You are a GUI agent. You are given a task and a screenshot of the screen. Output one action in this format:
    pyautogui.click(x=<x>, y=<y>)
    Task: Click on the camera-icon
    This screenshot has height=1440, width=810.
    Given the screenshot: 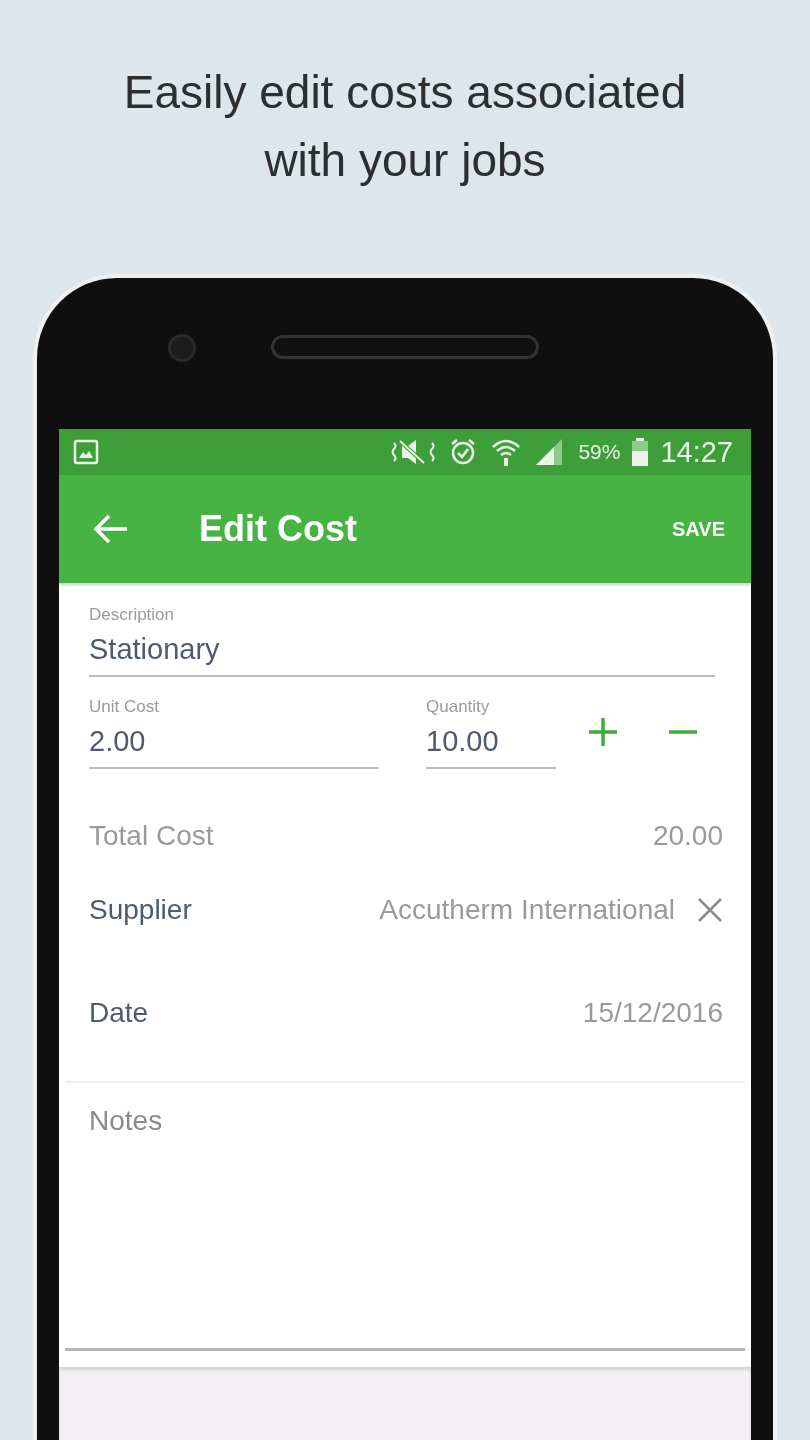 What is the action you would take?
    pyautogui.click(x=182, y=348)
    